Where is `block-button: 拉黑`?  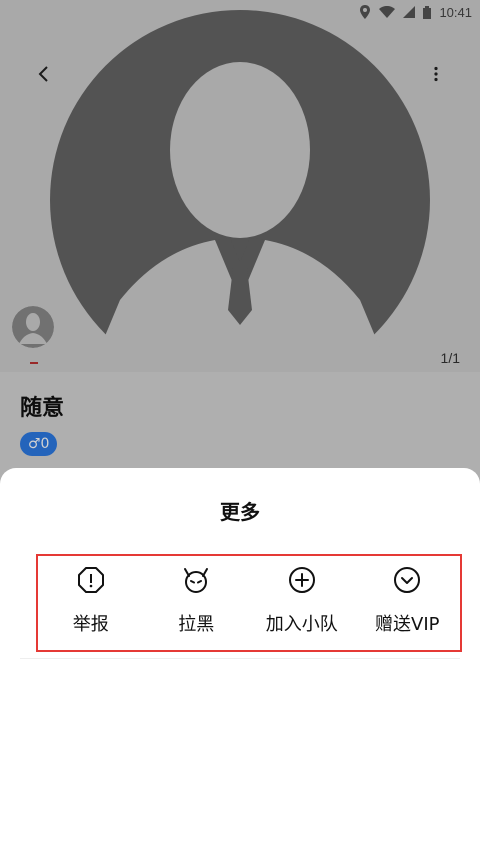
block-button: 拉黑 is located at coordinates (197, 603).